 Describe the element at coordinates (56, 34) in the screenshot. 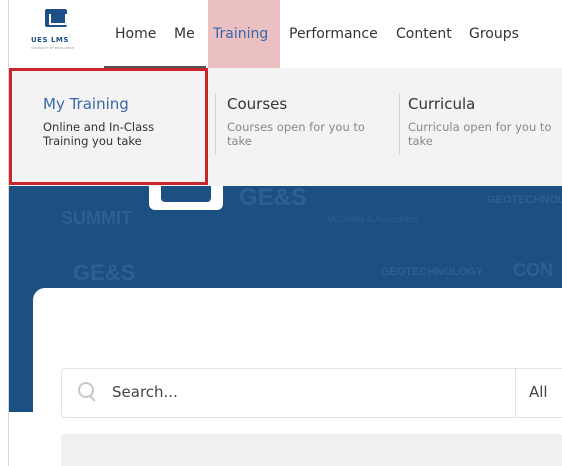

I see `logo: UES LMS UNIVERSITY OF EXCELLENCE` at that location.